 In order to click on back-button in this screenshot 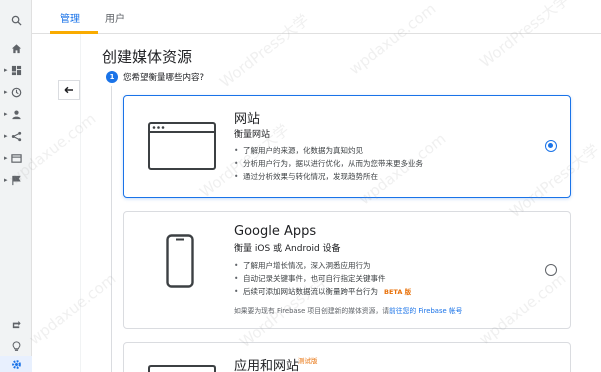, I will do `click(69, 90)`.